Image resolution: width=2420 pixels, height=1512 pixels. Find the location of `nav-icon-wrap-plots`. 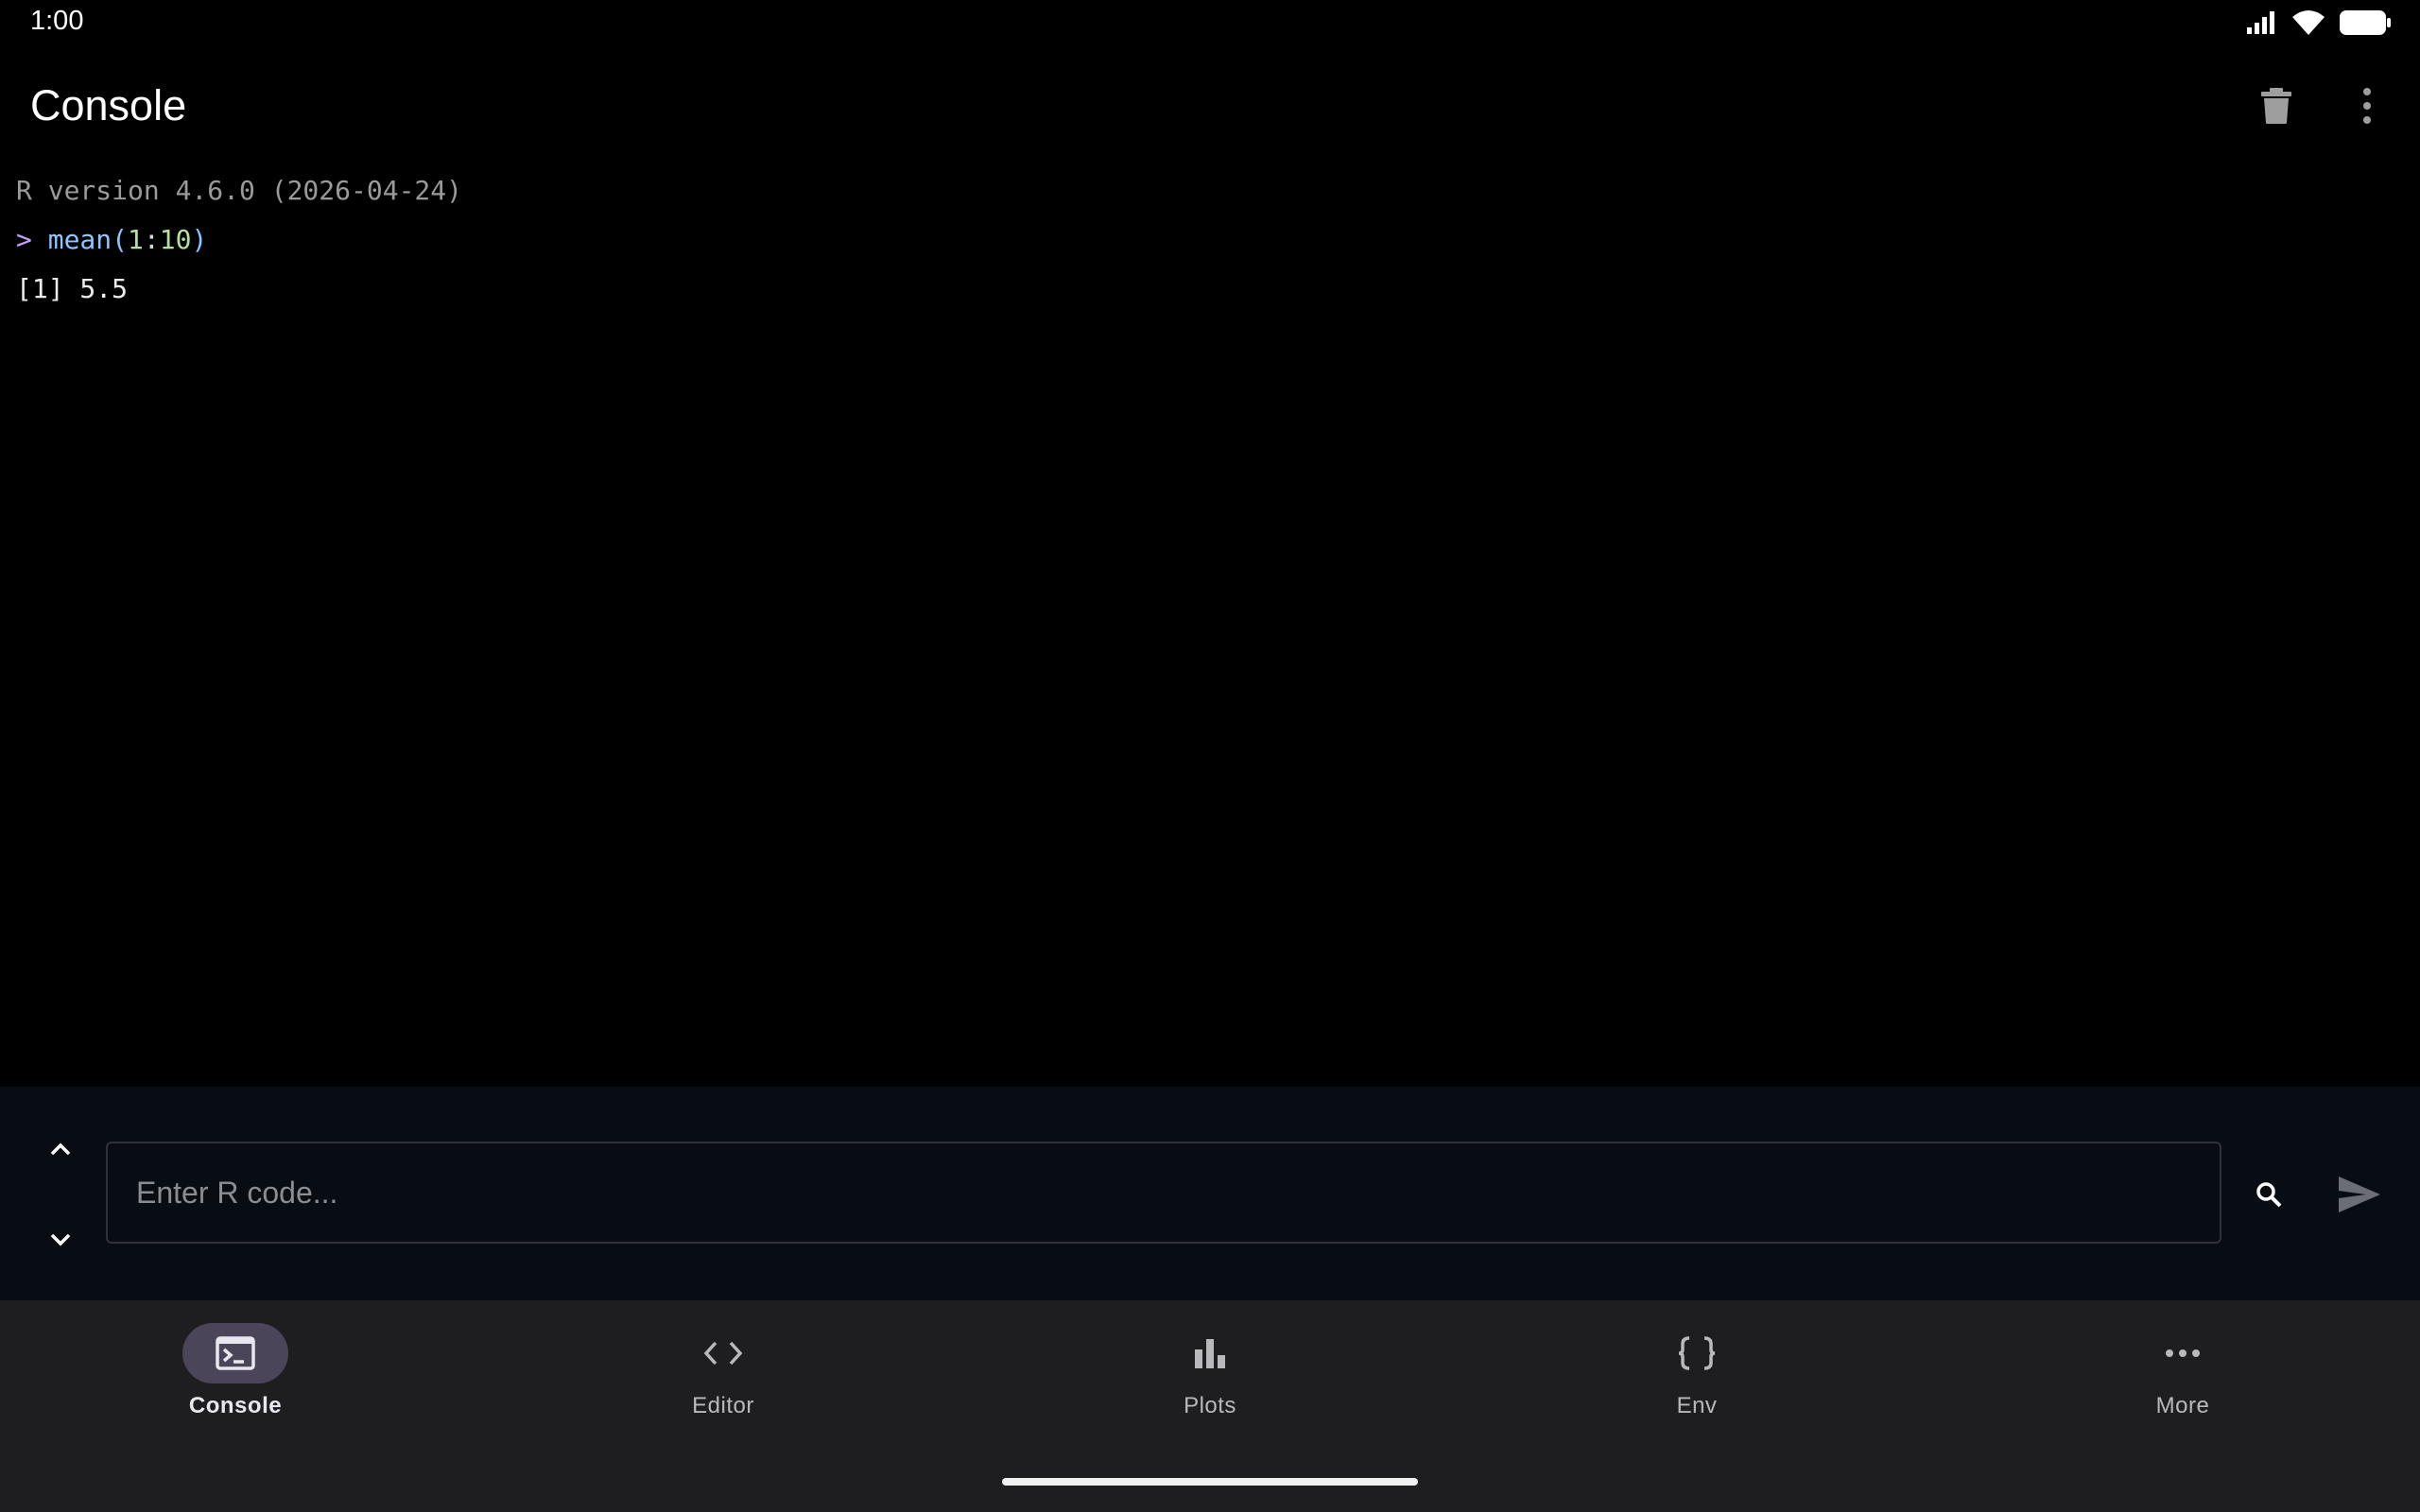

nav-icon-wrap-plots is located at coordinates (1210, 1353).